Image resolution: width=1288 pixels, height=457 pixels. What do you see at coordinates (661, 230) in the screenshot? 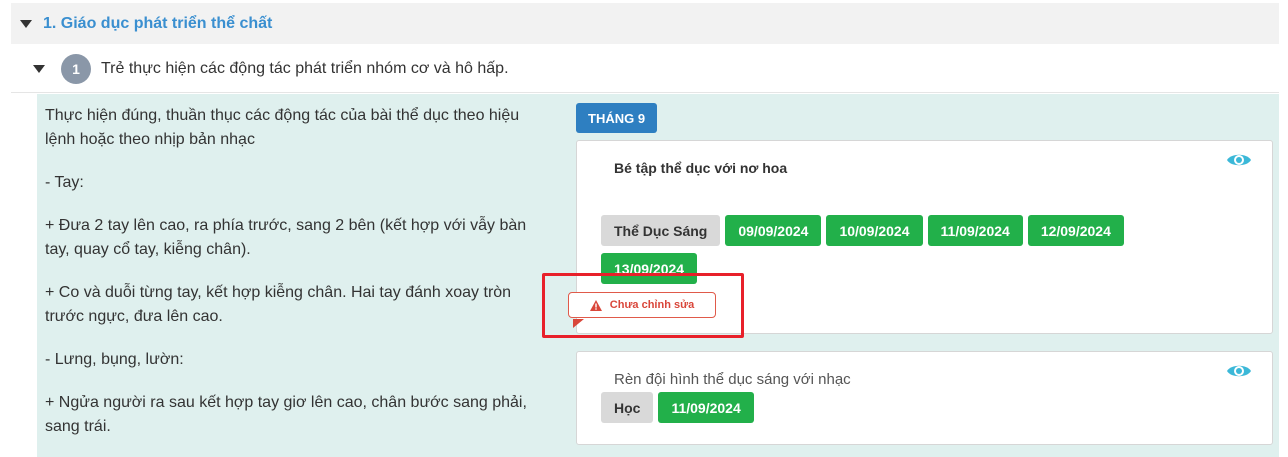
I see `activity-type-tag: Thể Dục Sáng` at bounding box center [661, 230].